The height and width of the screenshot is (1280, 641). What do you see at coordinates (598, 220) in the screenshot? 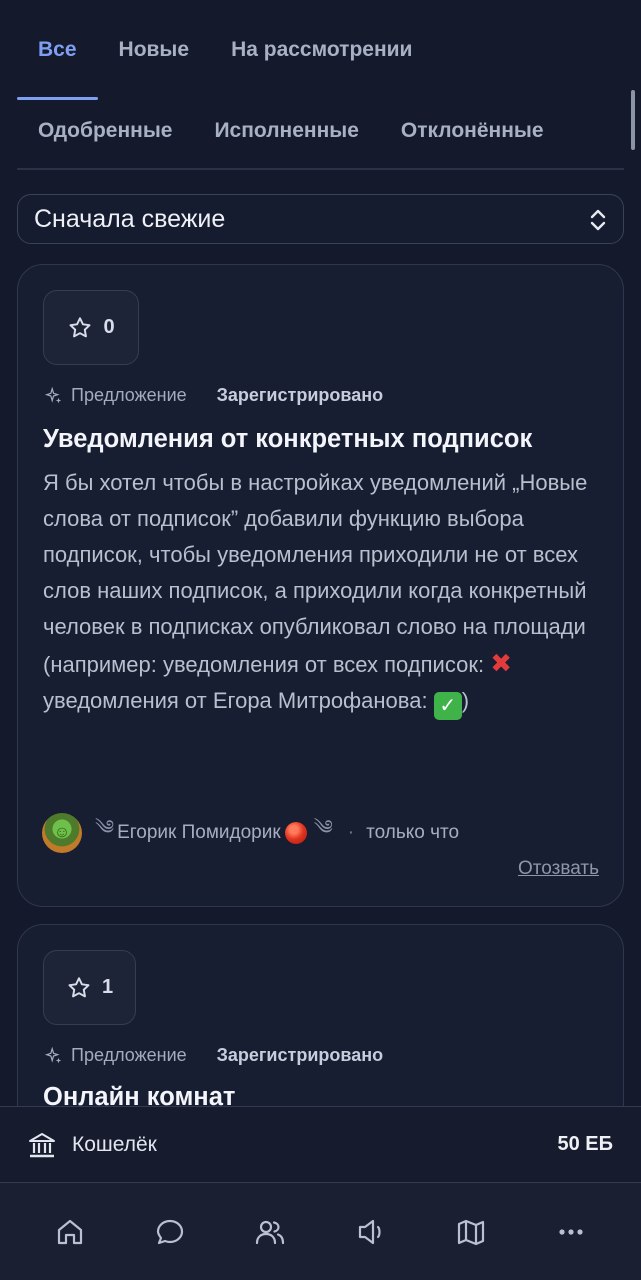
I see `chevron-up-down-icon` at bounding box center [598, 220].